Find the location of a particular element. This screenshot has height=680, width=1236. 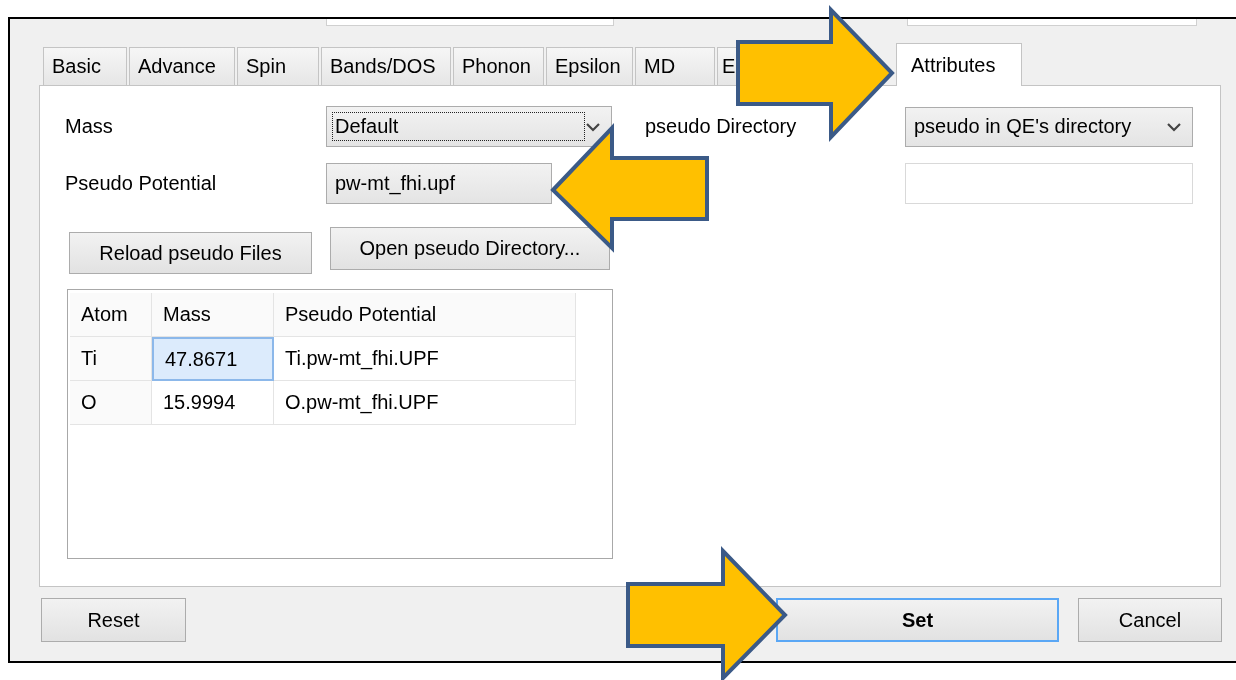

table-cell: Ti.pw-mt_fhi.UPF is located at coordinates (425, 359).